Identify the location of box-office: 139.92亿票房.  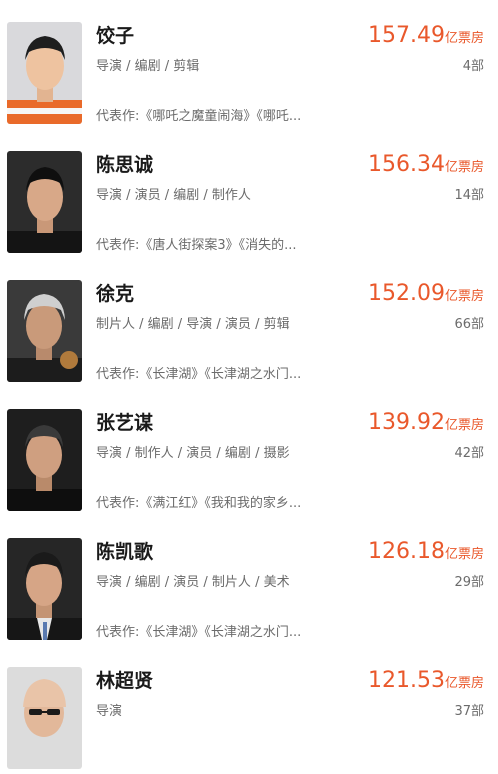
(426, 424).